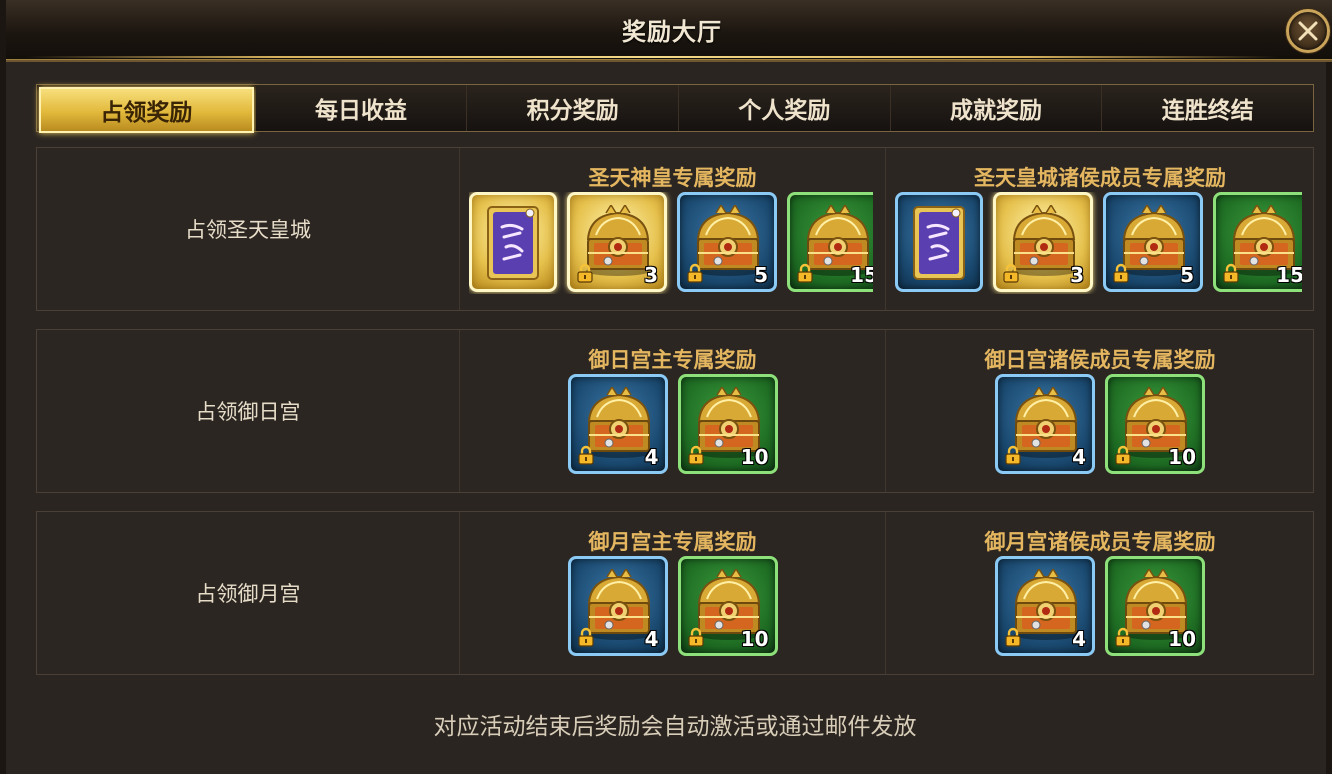 Image resolution: width=1332 pixels, height=774 pixels. I want to click on close-button, so click(1308, 31).